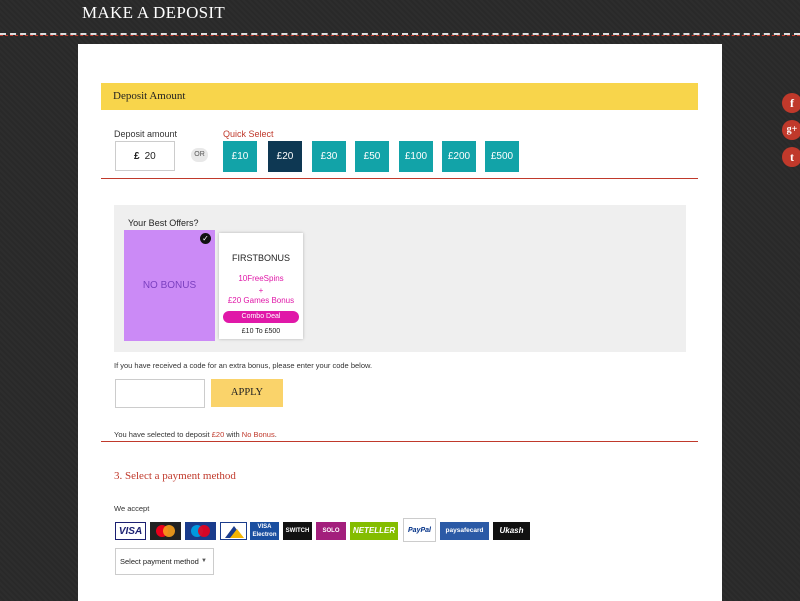 Image resolution: width=800 pixels, height=601 pixels. What do you see at coordinates (264, 531) in the screenshot?
I see `visa-electron-logo-icon: VISA Electron` at bounding box center [264, 531].